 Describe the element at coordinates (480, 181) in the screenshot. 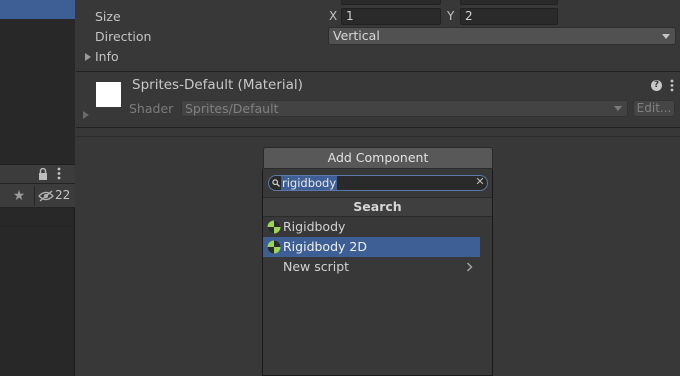

I see `clear-search-icon: ✕` at that location.